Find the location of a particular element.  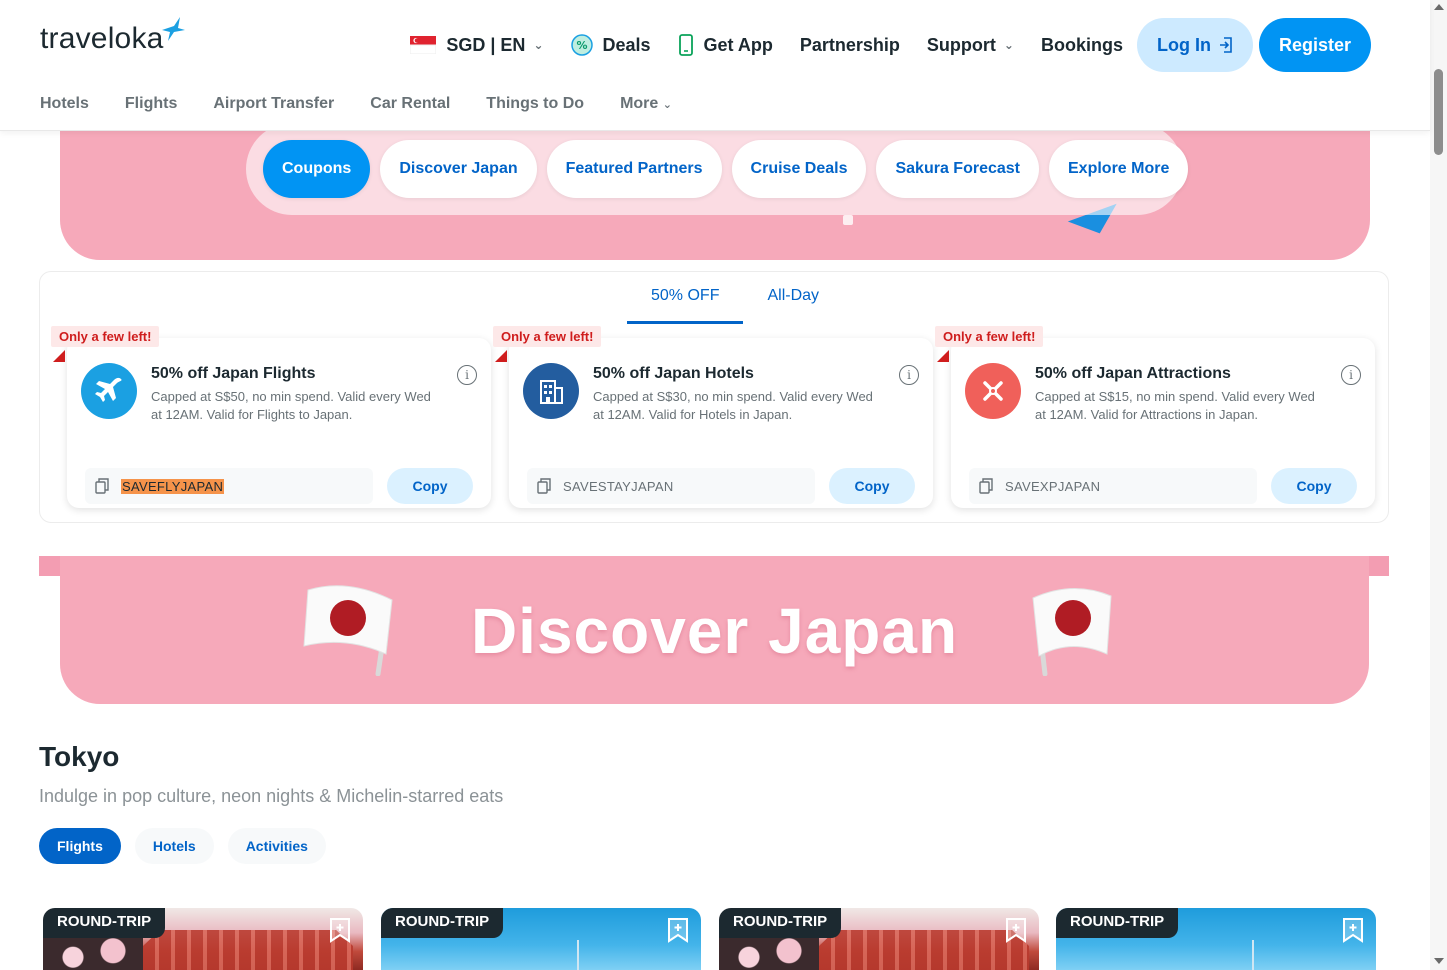

partnership-link: Partnership is located at coordinates (850, 45).